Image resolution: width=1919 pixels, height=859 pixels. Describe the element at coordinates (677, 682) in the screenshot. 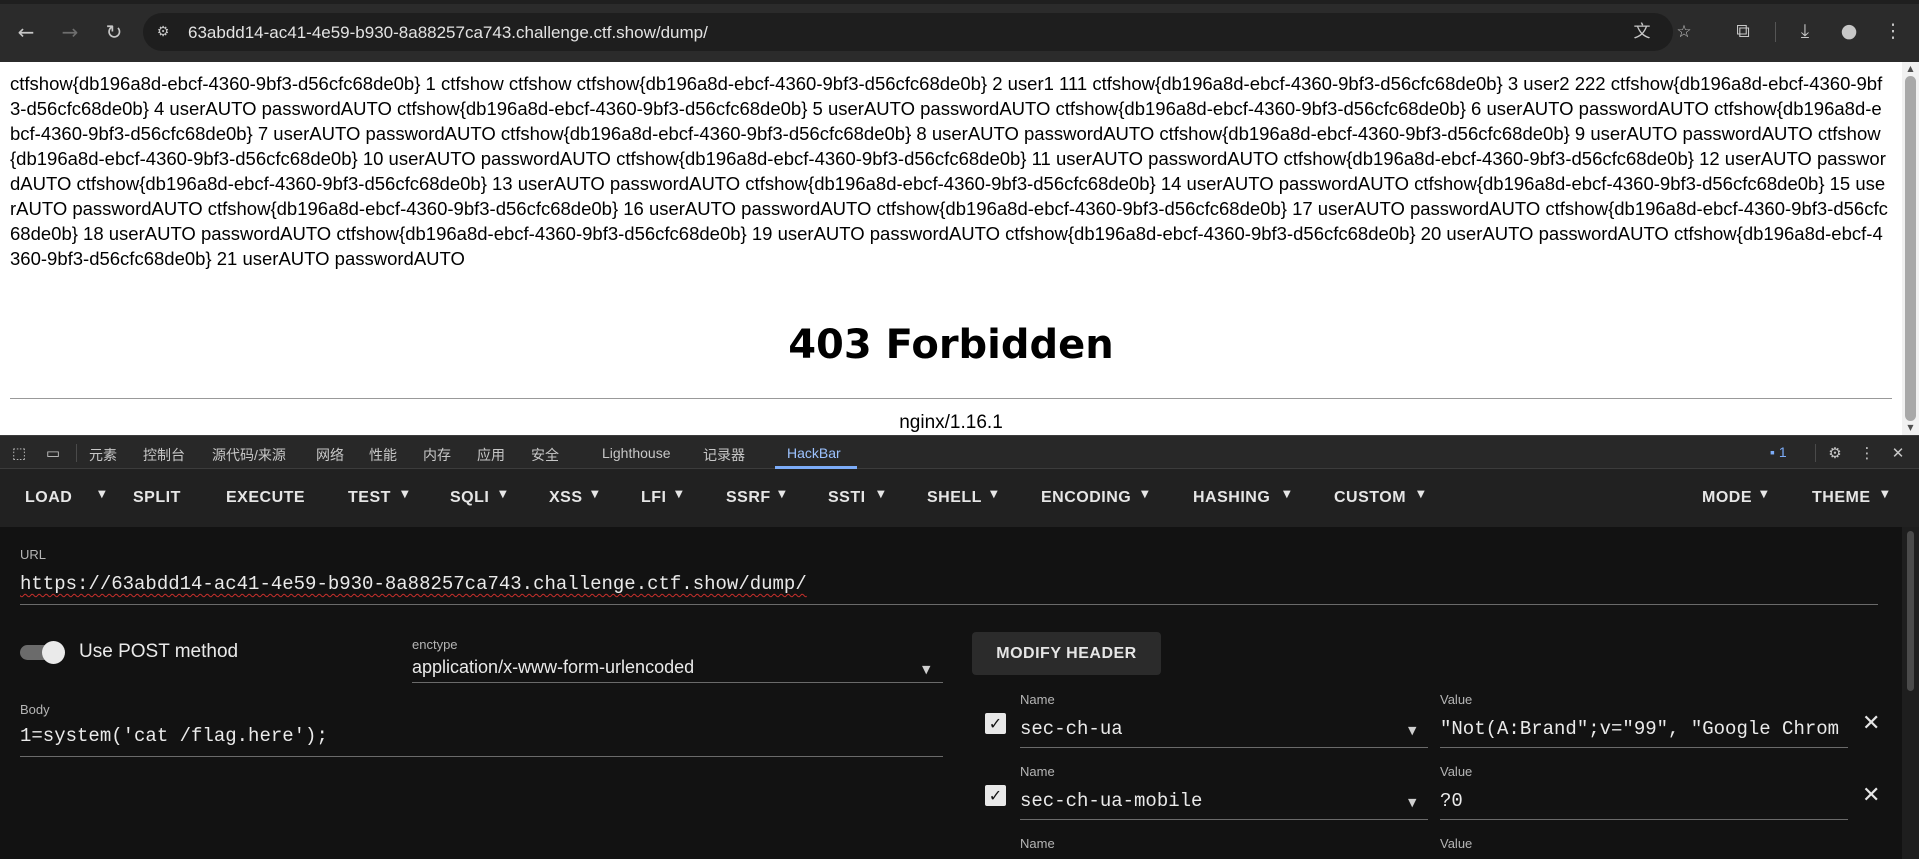

I see `enctype-underline` at that location.